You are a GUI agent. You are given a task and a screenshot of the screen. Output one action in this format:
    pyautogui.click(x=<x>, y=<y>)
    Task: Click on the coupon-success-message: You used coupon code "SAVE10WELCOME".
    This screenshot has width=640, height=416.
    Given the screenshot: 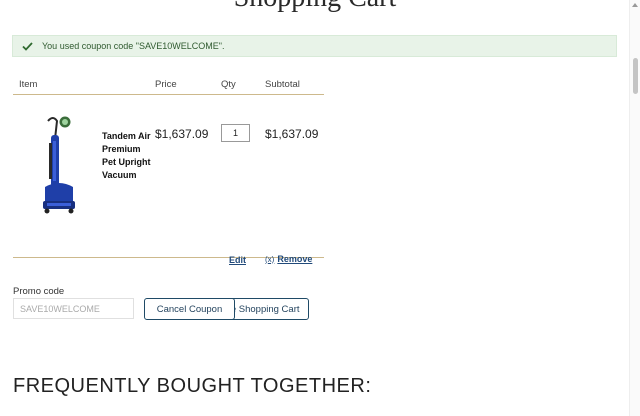 What is the action you would take?
    pyautogui.click(x=314, y=46)
    